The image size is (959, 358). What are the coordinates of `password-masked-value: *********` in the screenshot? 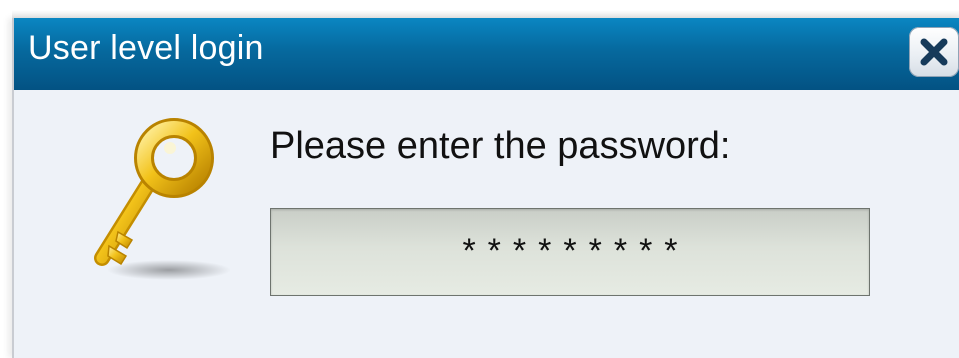 It's located at (576, 251).